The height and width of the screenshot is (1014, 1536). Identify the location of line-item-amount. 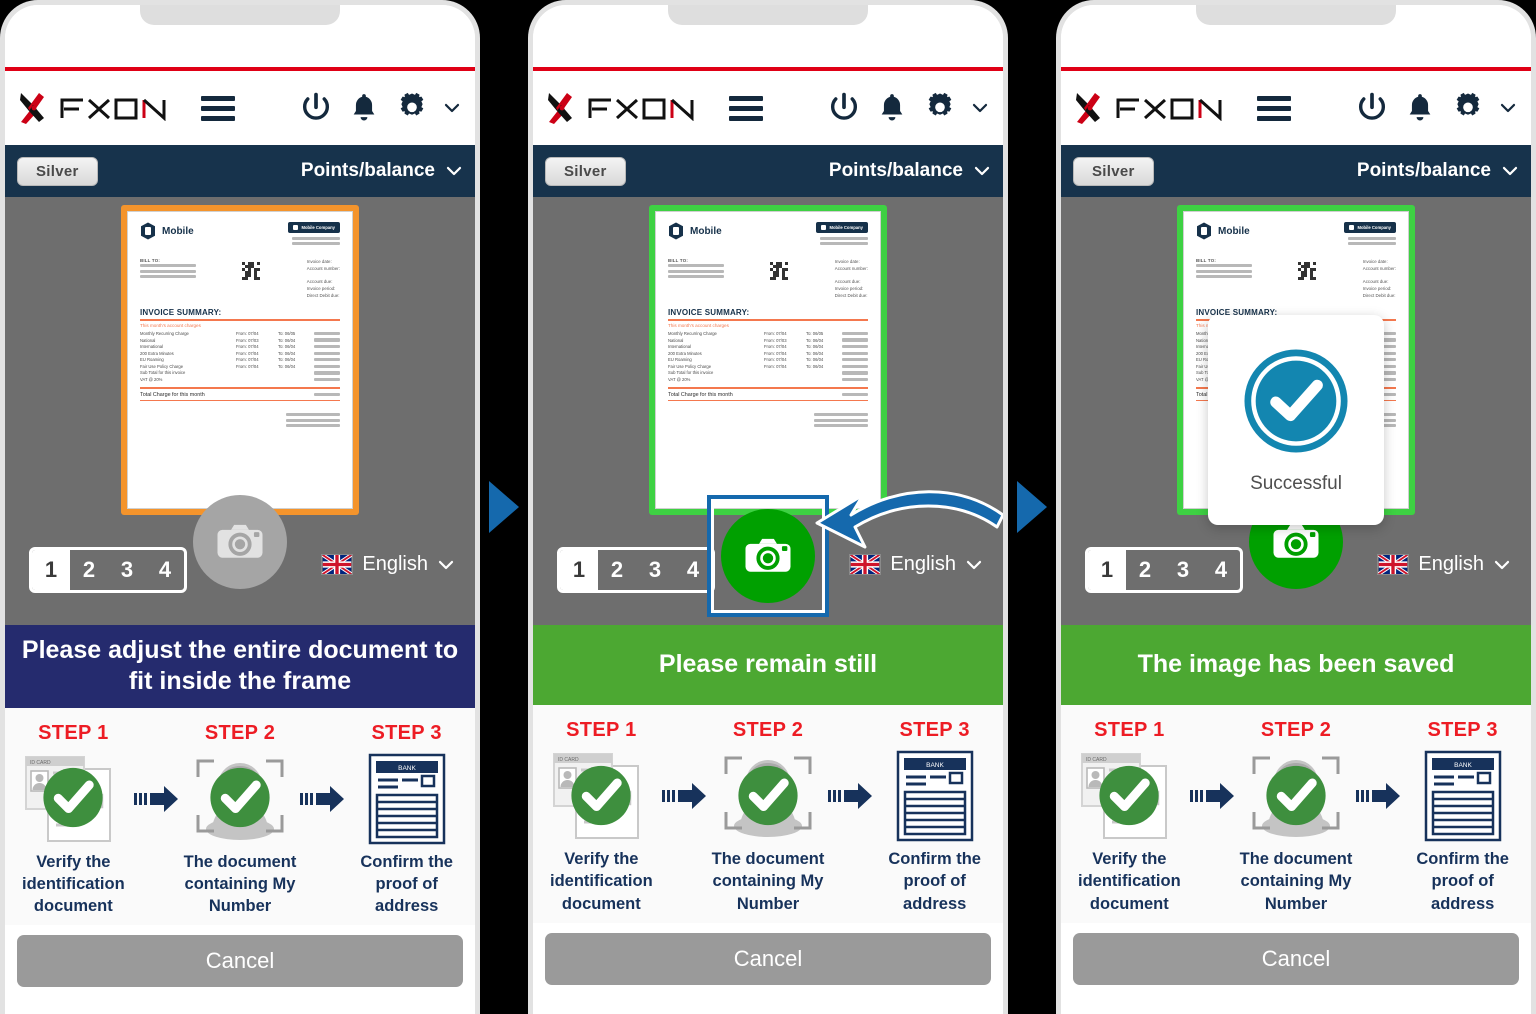
(327, 353).